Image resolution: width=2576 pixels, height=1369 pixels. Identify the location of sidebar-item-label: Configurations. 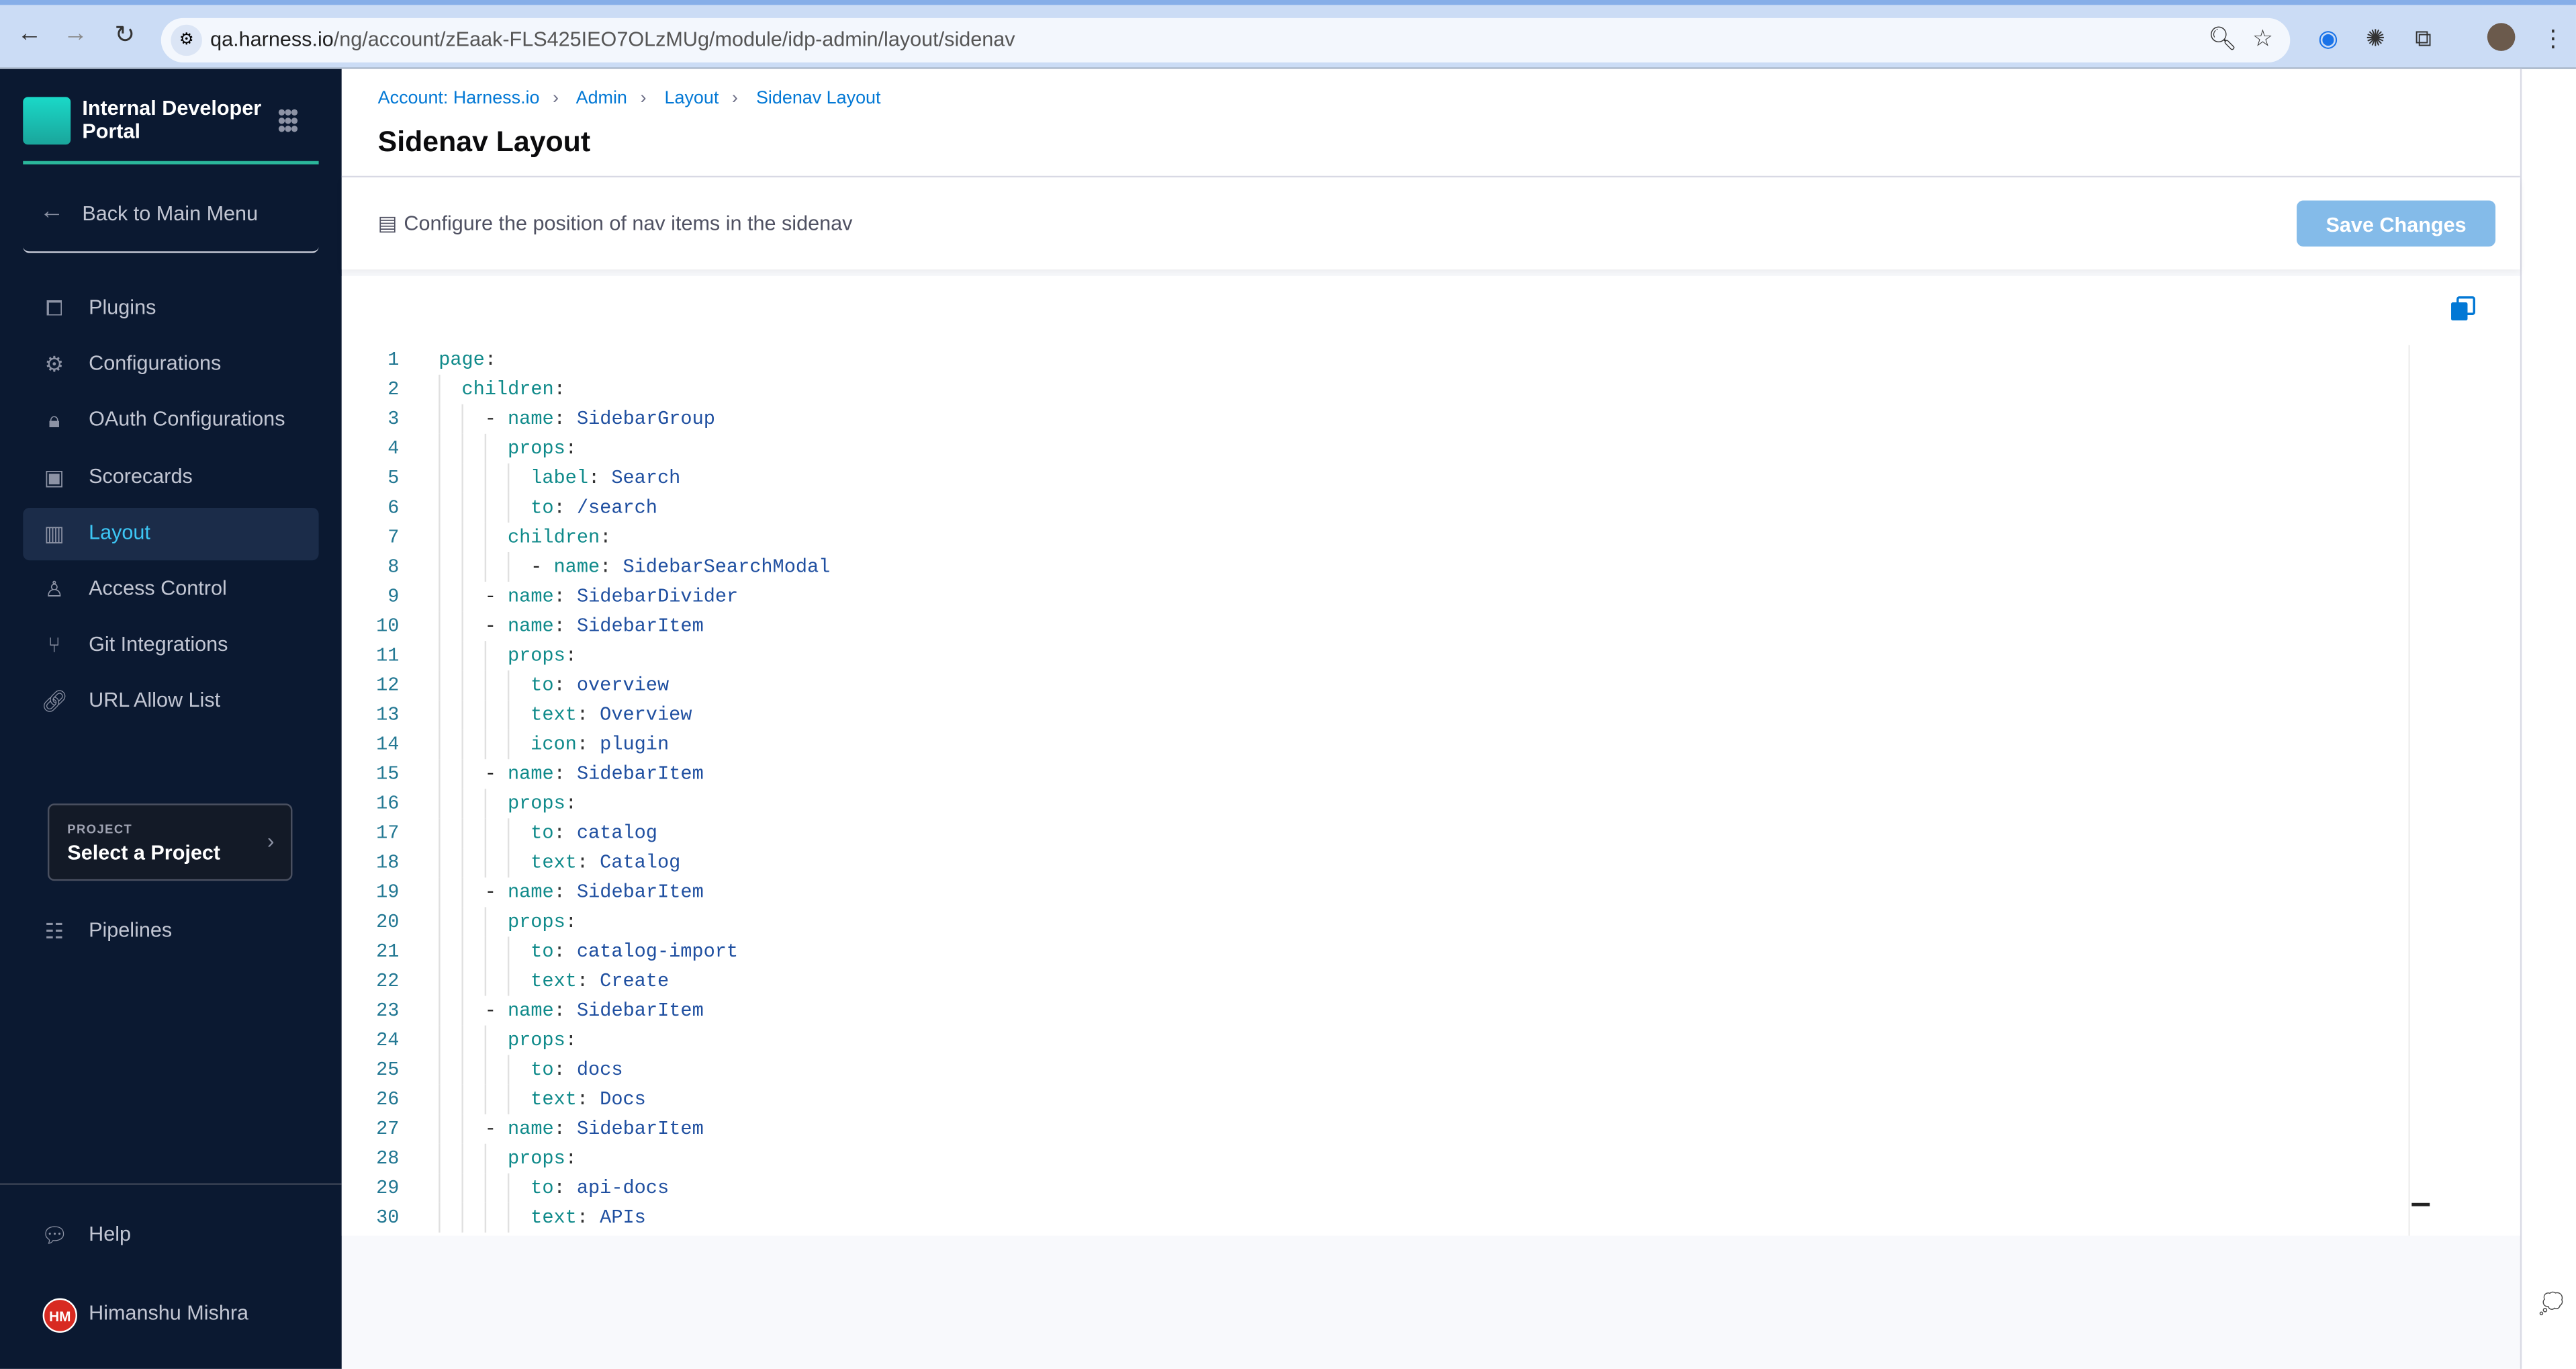
(155, 363).